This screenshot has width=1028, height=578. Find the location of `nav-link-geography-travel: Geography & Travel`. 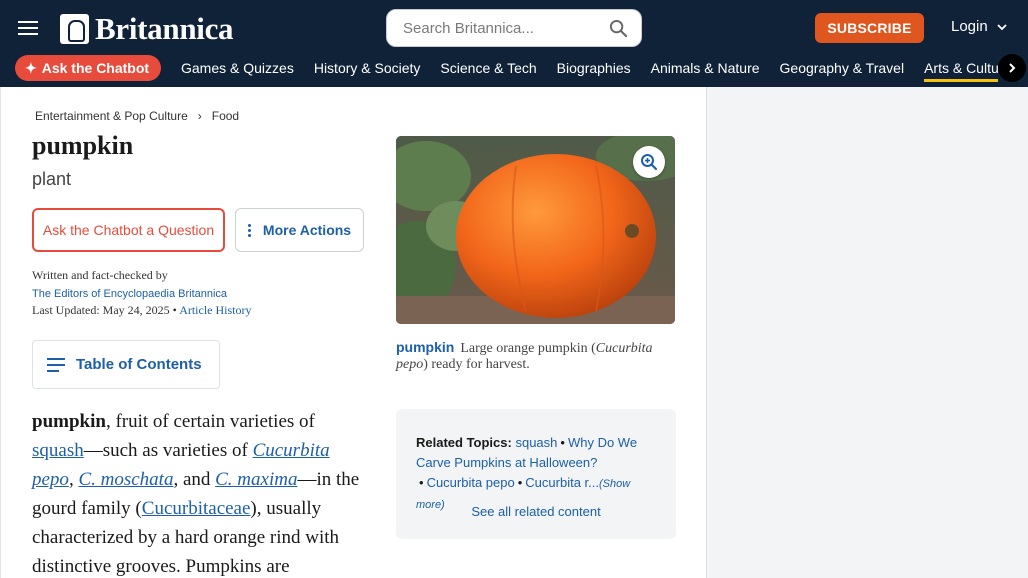

nav-link-geography-travel: Geography & Travel is located at coordinates (842, 68).